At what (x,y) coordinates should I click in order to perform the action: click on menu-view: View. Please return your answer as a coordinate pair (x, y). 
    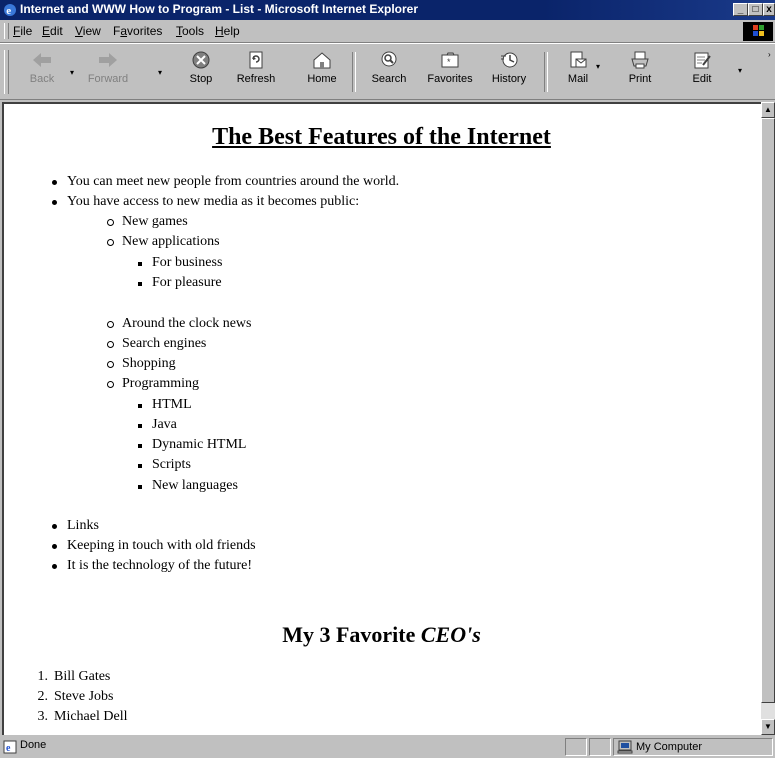
    Looking at the image, I should click on (88, 31).